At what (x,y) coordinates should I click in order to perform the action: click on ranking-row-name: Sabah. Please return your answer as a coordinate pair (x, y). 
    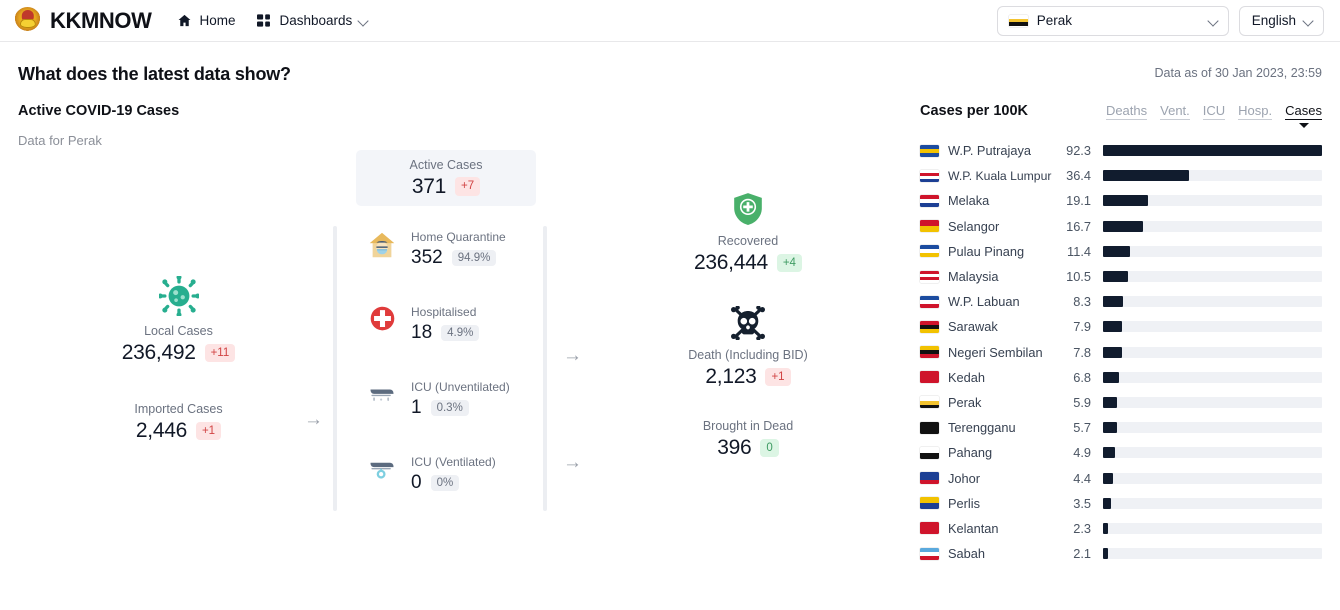
    Looking at the image, I should click on (967, 554).